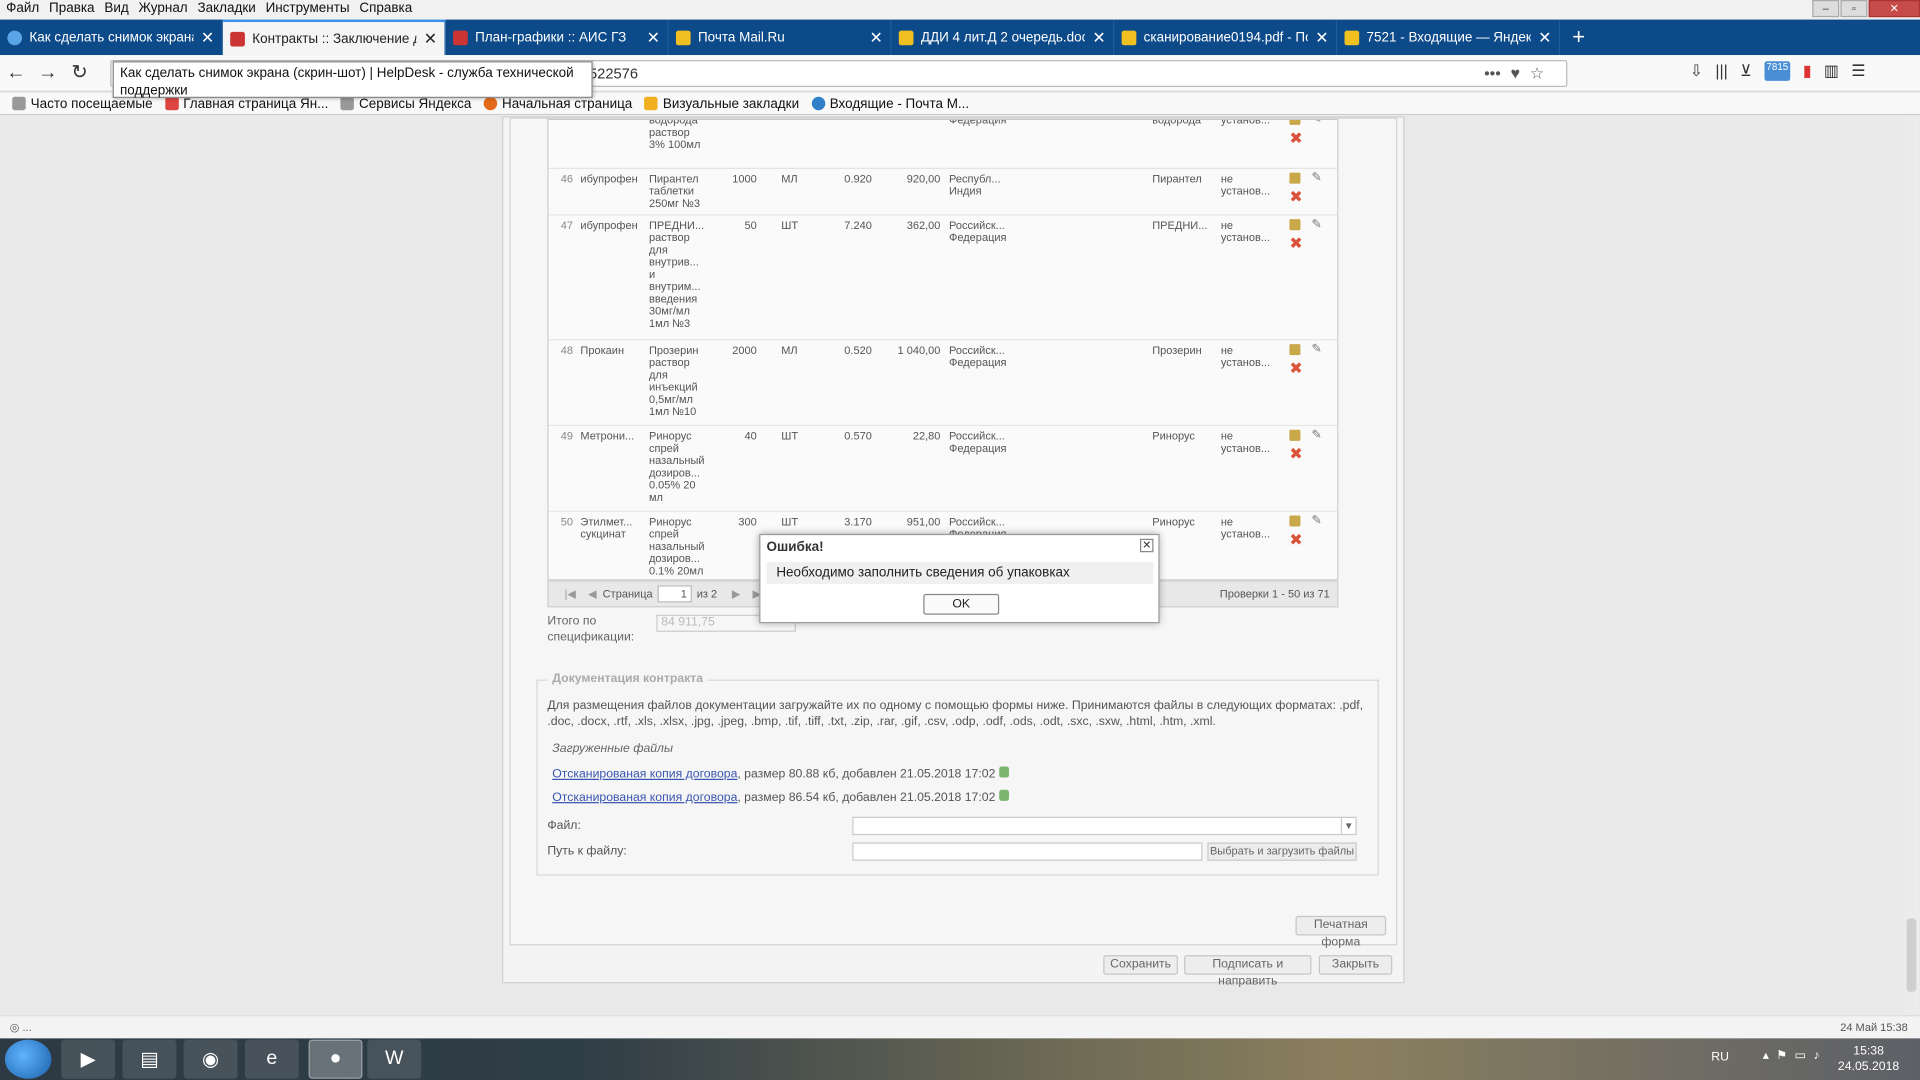  What do you see at coordinates (1515, 74) in the screenshot?
I see `pocket-icon: ♥` at bounding box center [1515, 74].